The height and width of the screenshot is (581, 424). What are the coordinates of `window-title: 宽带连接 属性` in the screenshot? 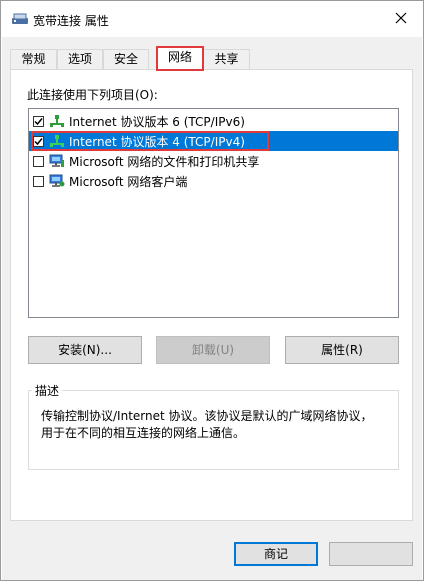 It's located at (71, 21).